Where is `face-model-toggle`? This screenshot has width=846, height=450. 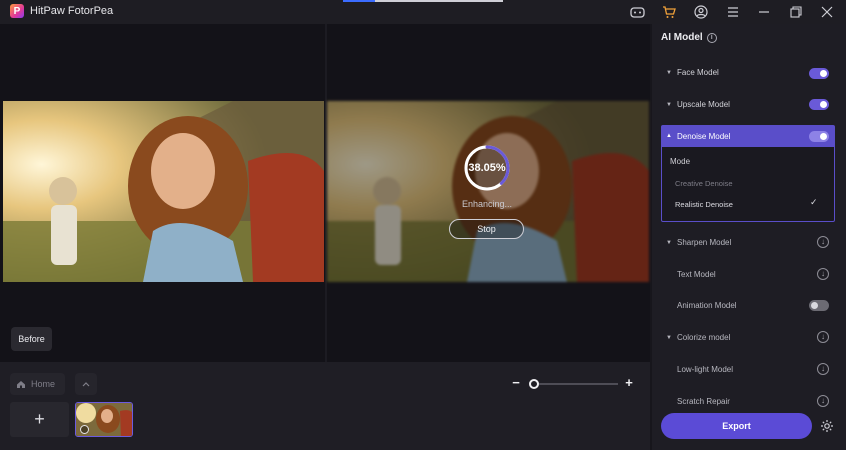
face-model-toggle is located at coordinates (819, 73).